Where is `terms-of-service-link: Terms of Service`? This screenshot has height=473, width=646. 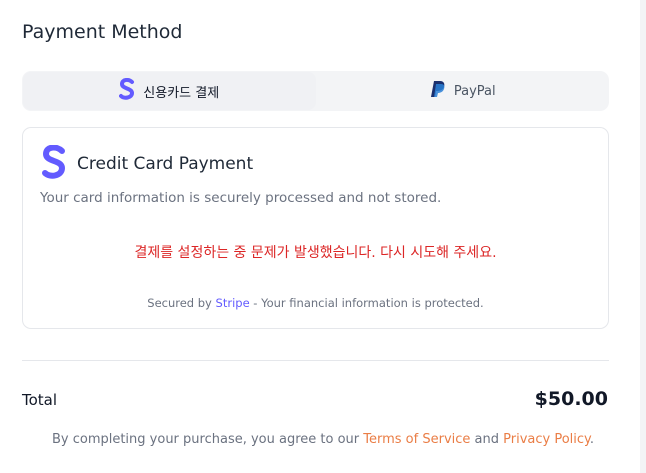 terms-of-service-link: Terms of Service is located at coordinates (416, 439).